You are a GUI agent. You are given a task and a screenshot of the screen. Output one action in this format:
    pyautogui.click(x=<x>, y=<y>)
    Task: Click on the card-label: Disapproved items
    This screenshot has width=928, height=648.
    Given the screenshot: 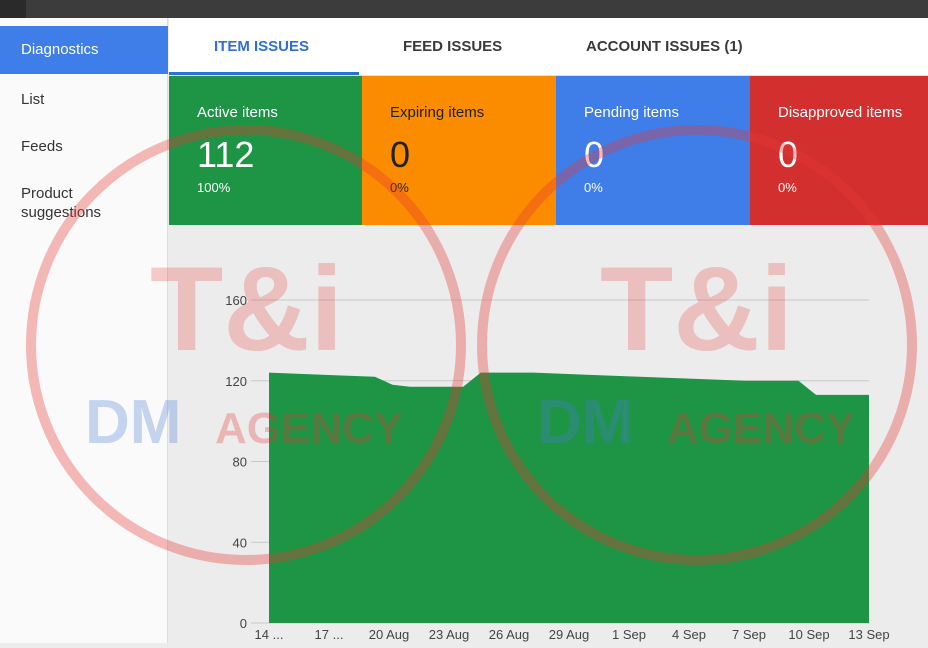 What is the action you would take?
    pyautogui.click(x=840, y=112)
    